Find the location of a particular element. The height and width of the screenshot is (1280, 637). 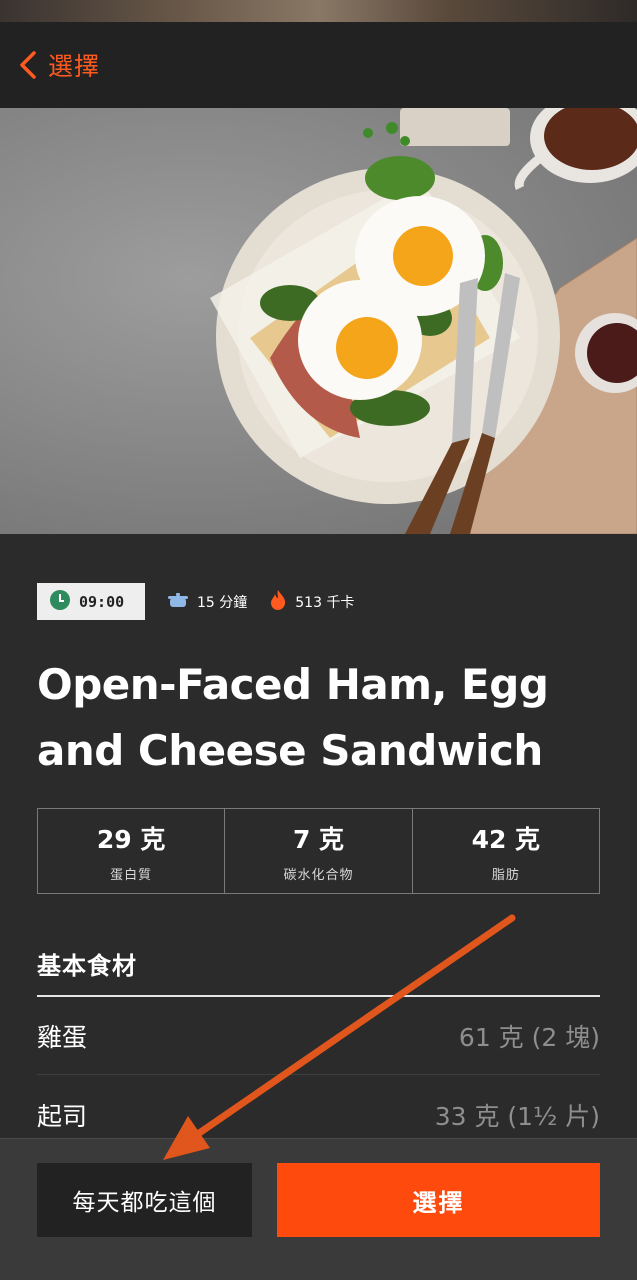

select-button: 選擇 is located at coordinates (438, 1200).